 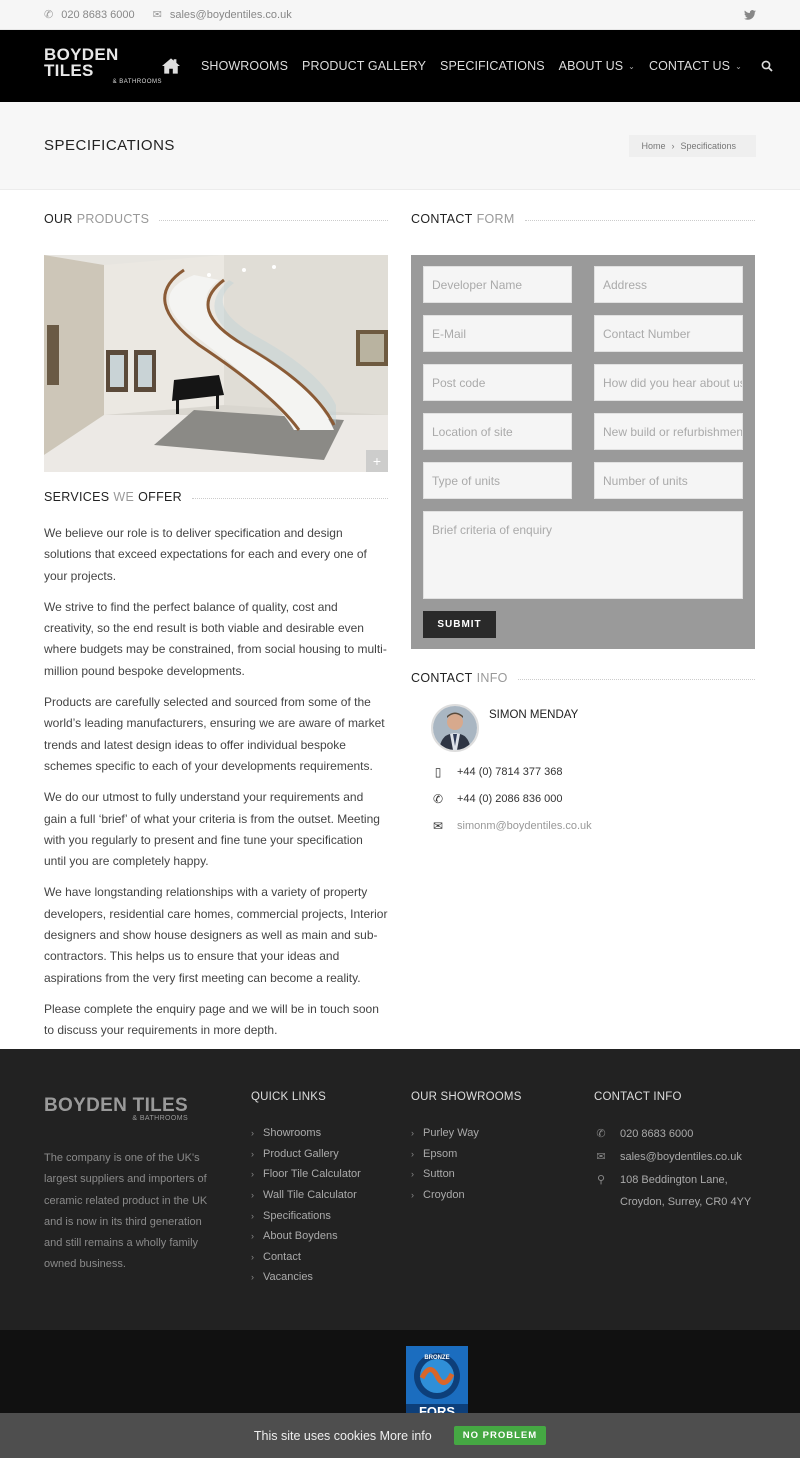 I want to click on staircase-photo: +, so click(x=216, y=363).